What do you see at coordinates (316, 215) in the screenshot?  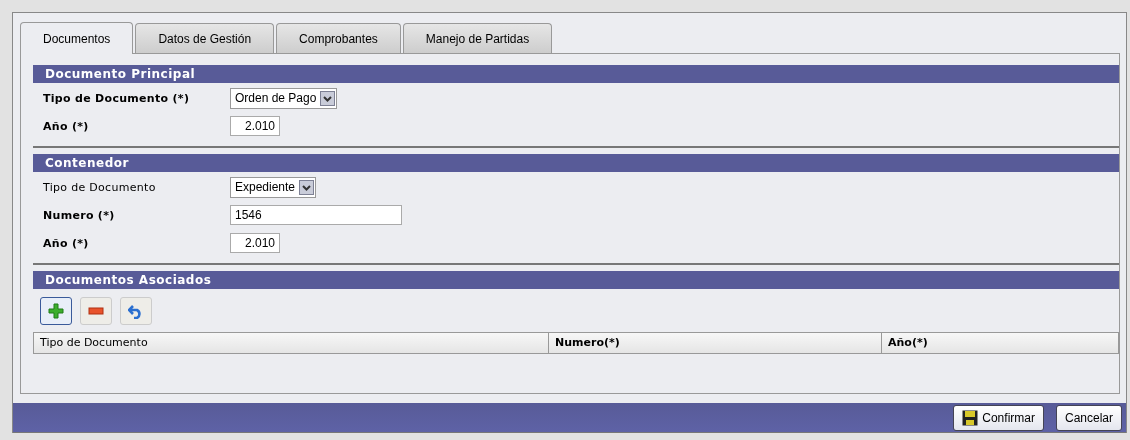 I see `input-field: 1546` at bounding box center [316, 215].